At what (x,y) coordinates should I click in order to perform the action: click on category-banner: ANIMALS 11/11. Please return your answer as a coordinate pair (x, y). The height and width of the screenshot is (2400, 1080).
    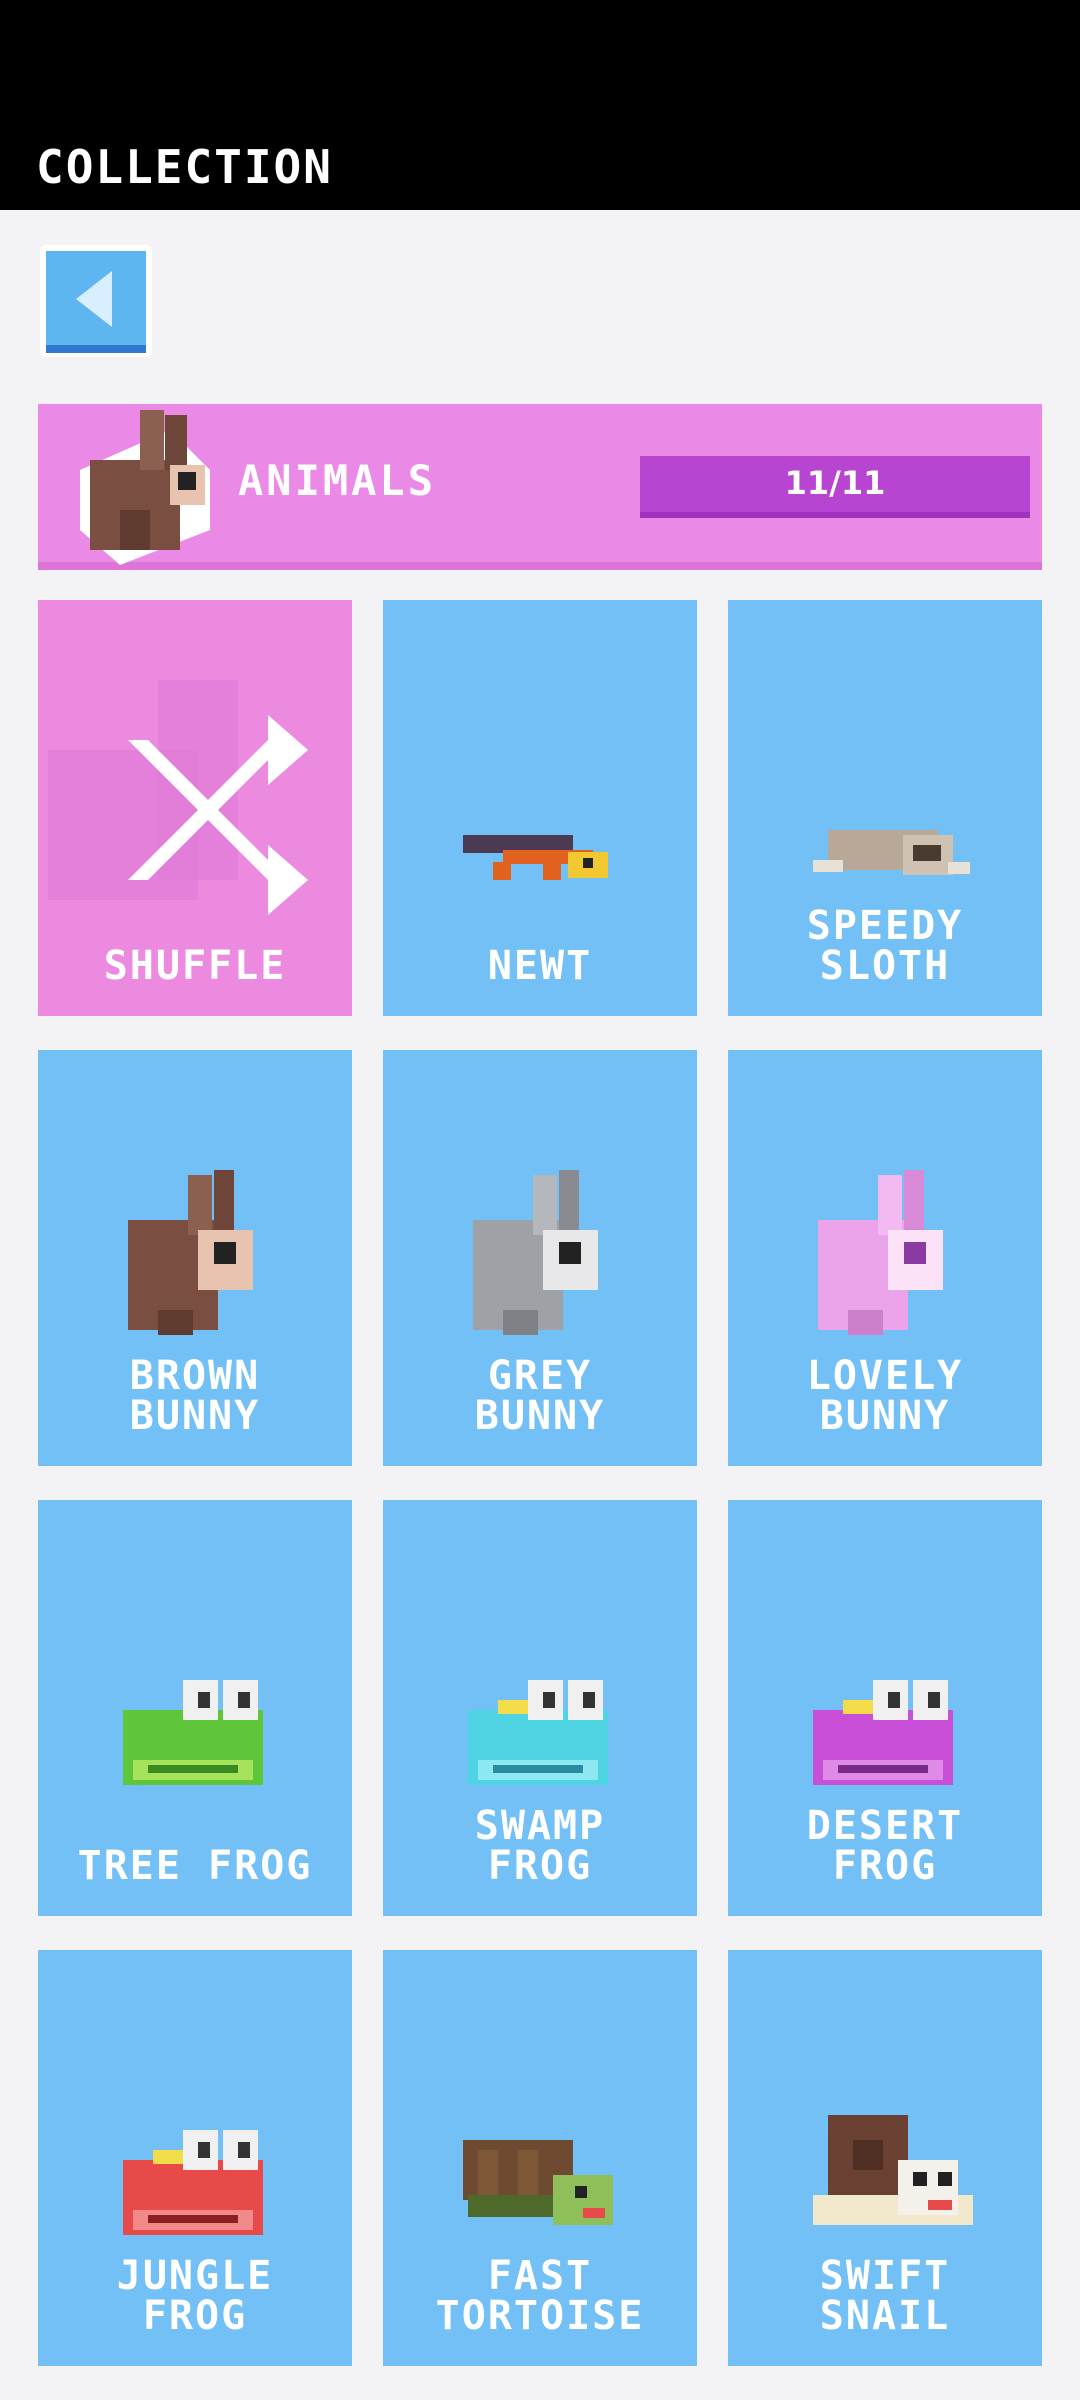
    Looking at the image, I should click on (540, 487).